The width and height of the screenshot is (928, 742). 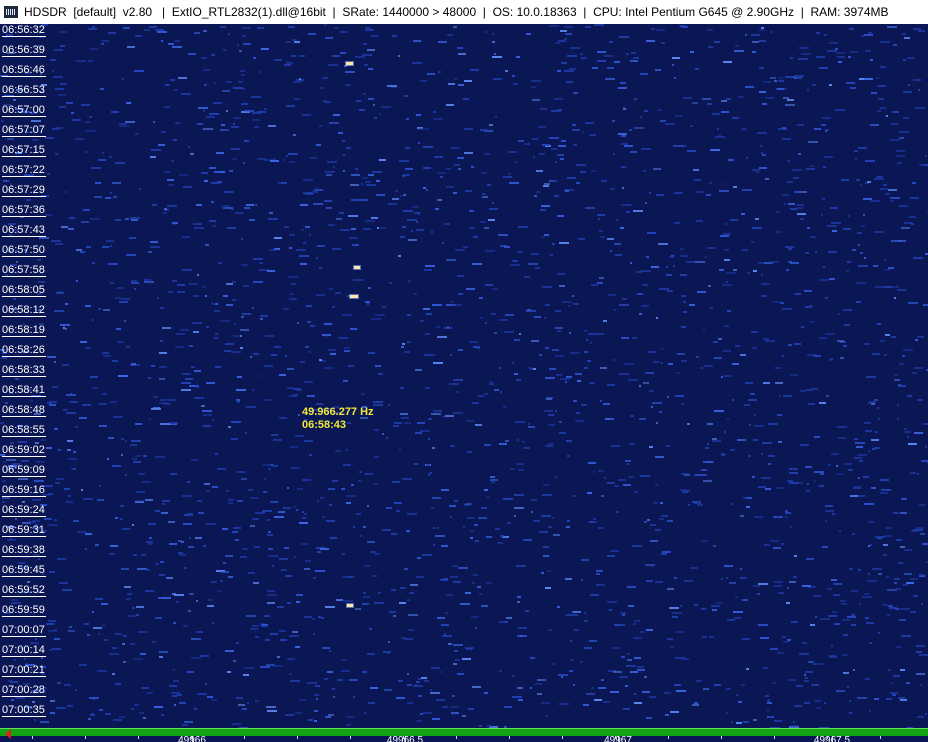 I want to click on time-label: 06:59:38, so click(x=24, y=550).